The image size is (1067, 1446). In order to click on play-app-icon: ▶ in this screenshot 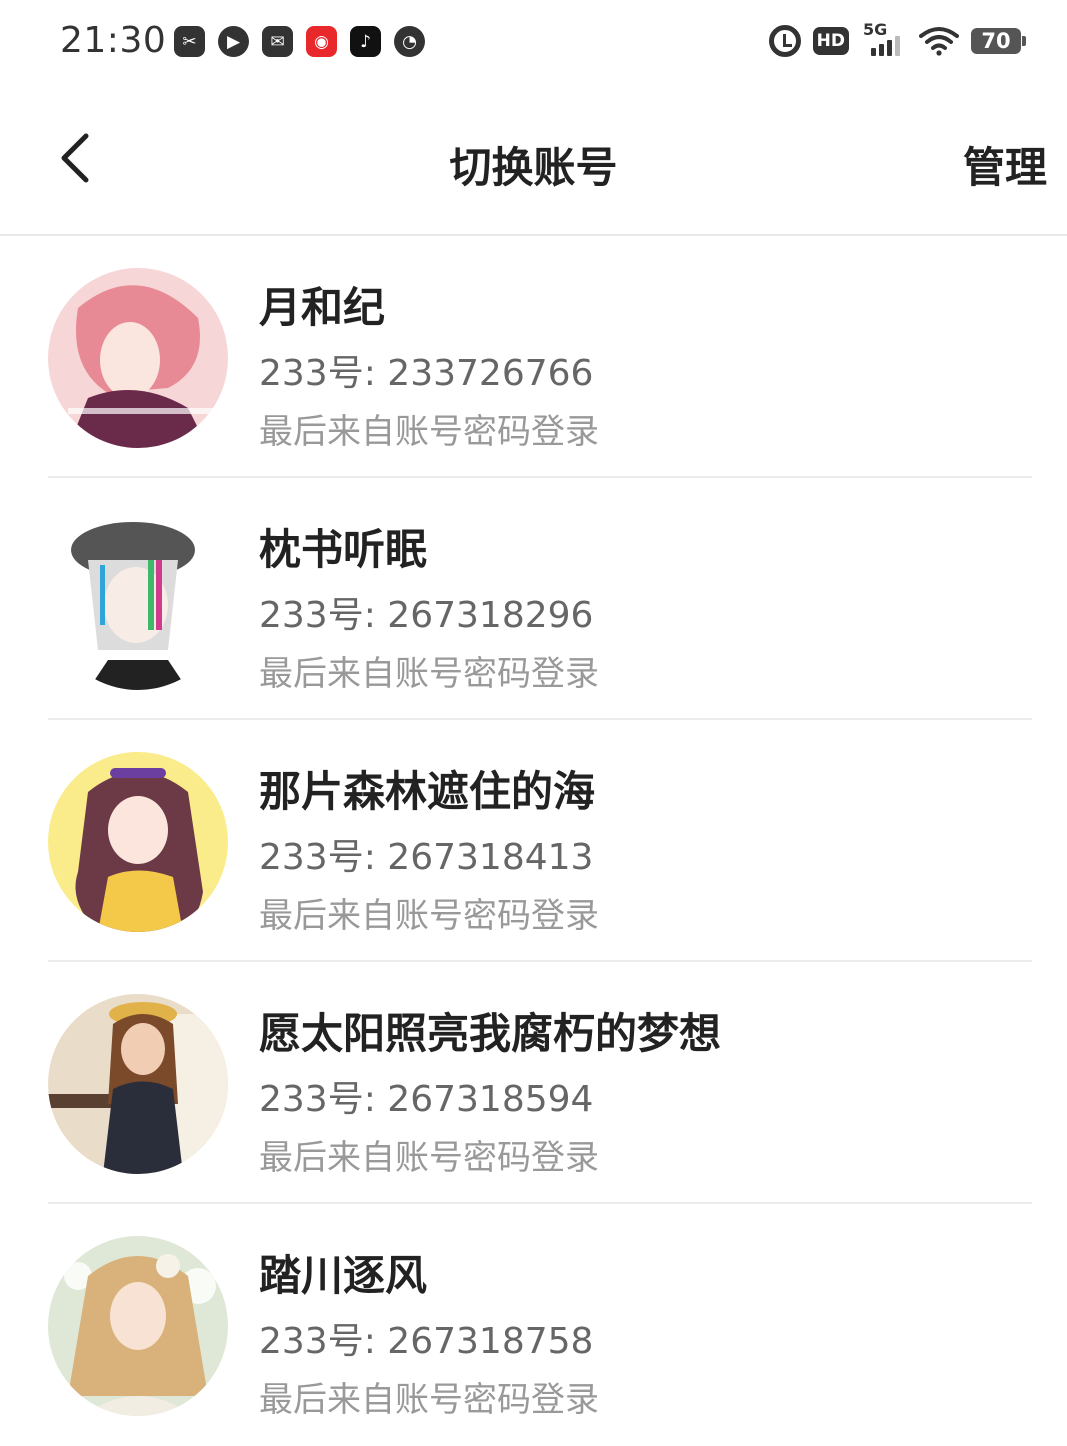, I will do `click(233, 41)`.